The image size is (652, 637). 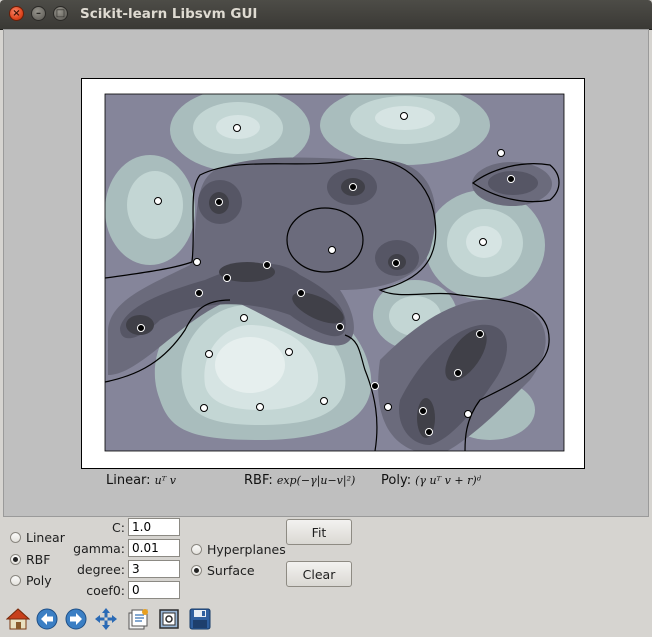 I want to click on back-button, so click(x=47, y=619).